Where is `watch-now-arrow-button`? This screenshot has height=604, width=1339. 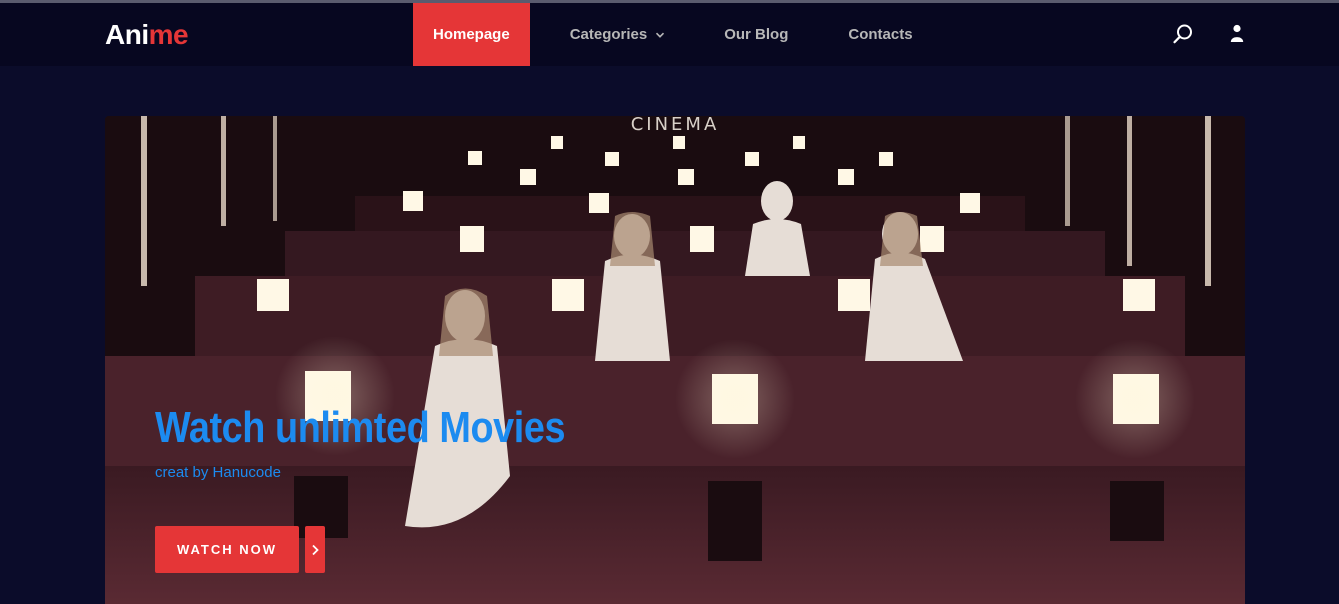 watch-now-arrow-button is located at coordinates (315, 549).